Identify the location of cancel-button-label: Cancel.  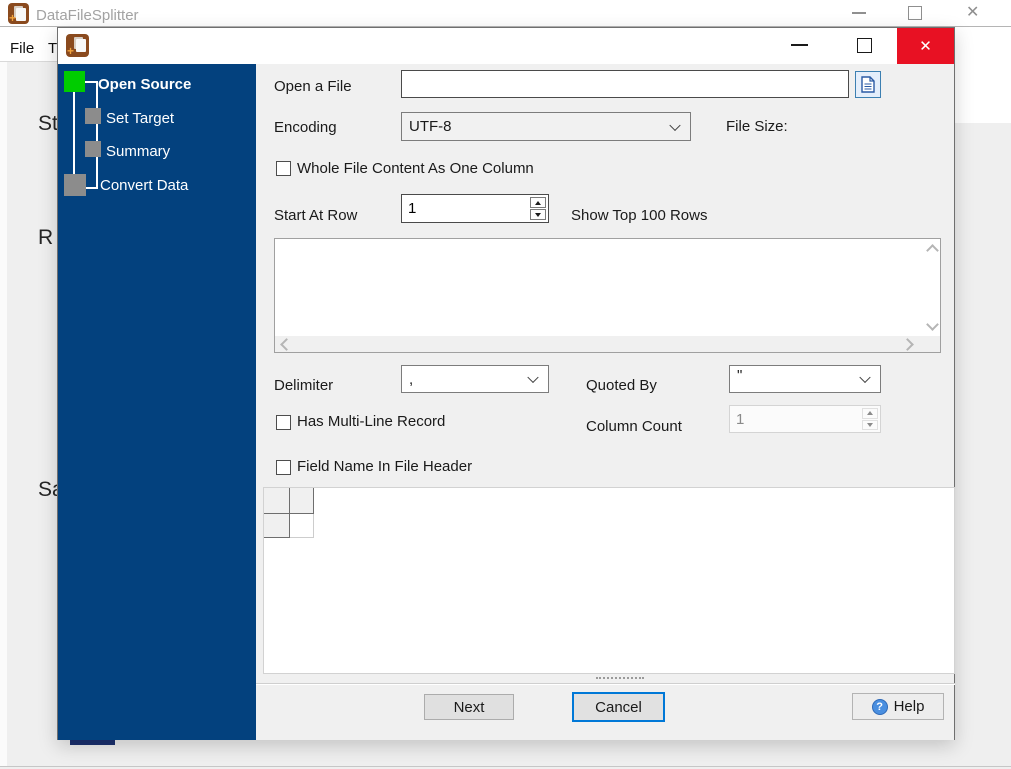
(618, 707).